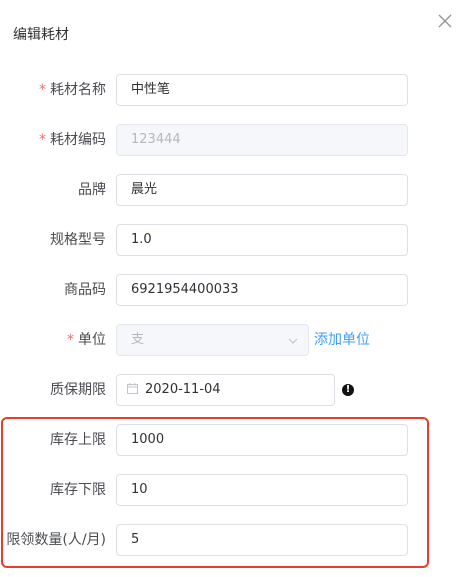 This screenshot has height=577, width=468. I want to click on form-row-code: * 耗材编码 123444, so click(234, 140).